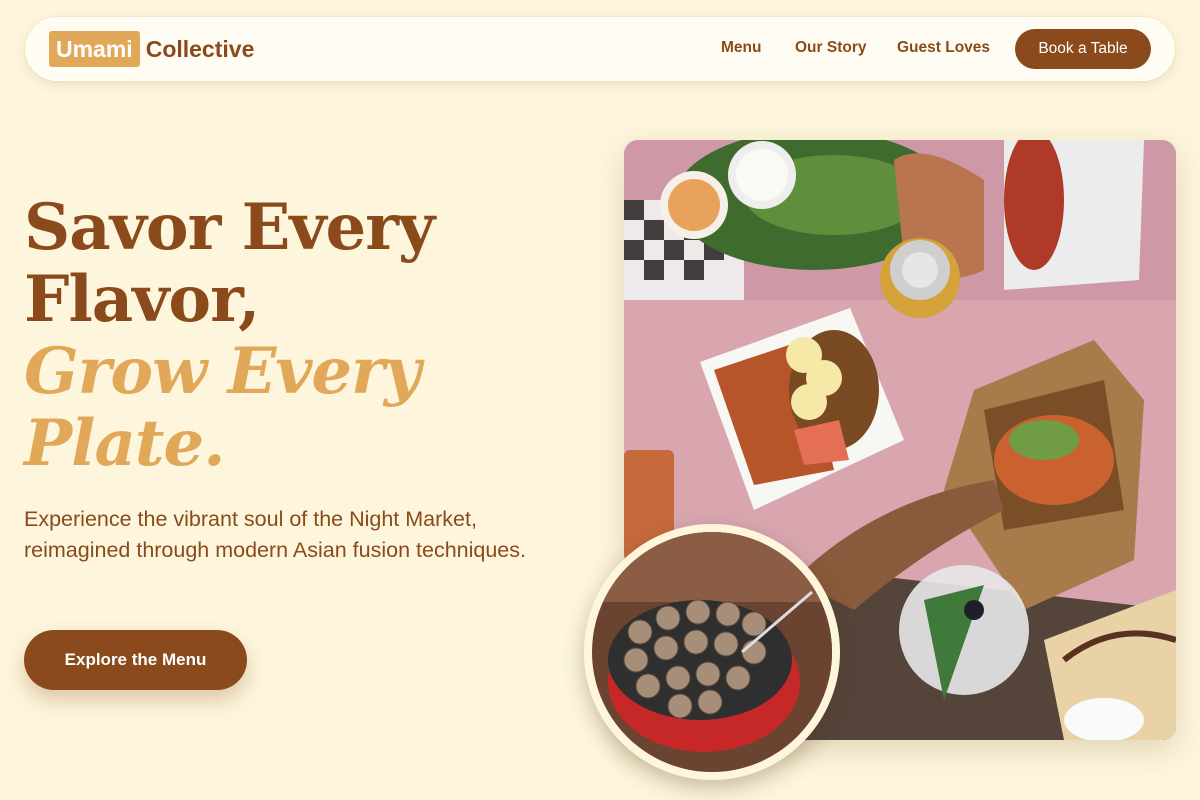 This screenshot has height=800, width=1200. I want to click on nav-link-menu: Menu, so click(741, 48).